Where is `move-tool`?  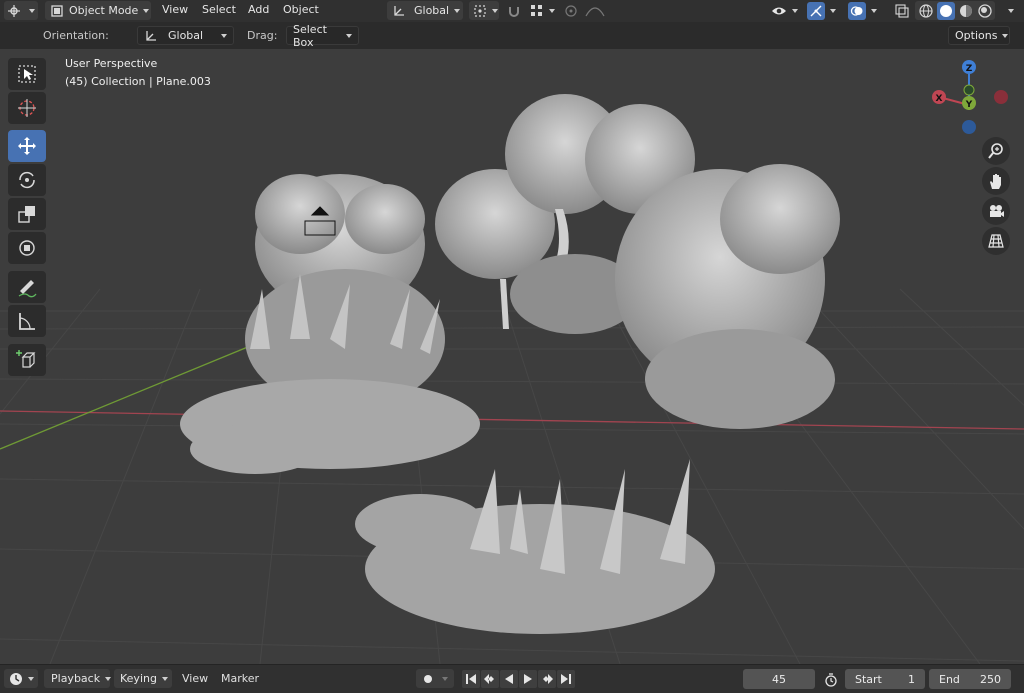
move-tool is located at coordinates (27, 146).